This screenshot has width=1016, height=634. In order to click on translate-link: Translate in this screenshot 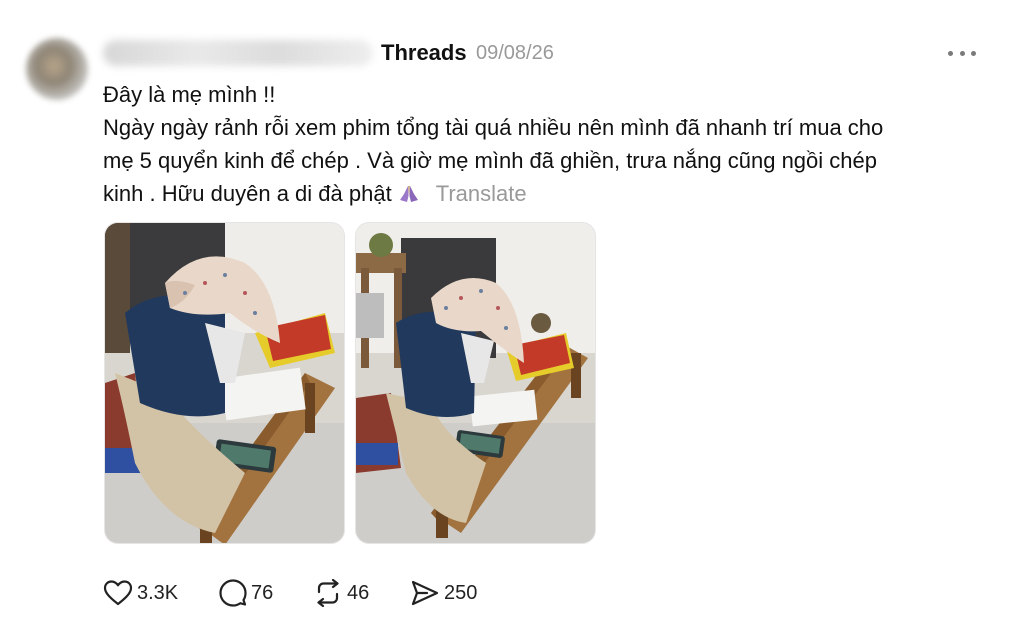, I will do `click(481, 193)`.